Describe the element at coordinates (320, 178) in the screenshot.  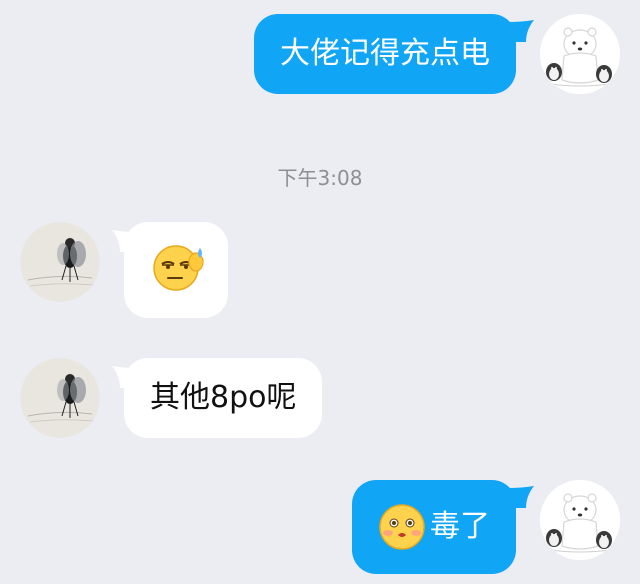
I see `timestamp: 下午3:08` at that location.